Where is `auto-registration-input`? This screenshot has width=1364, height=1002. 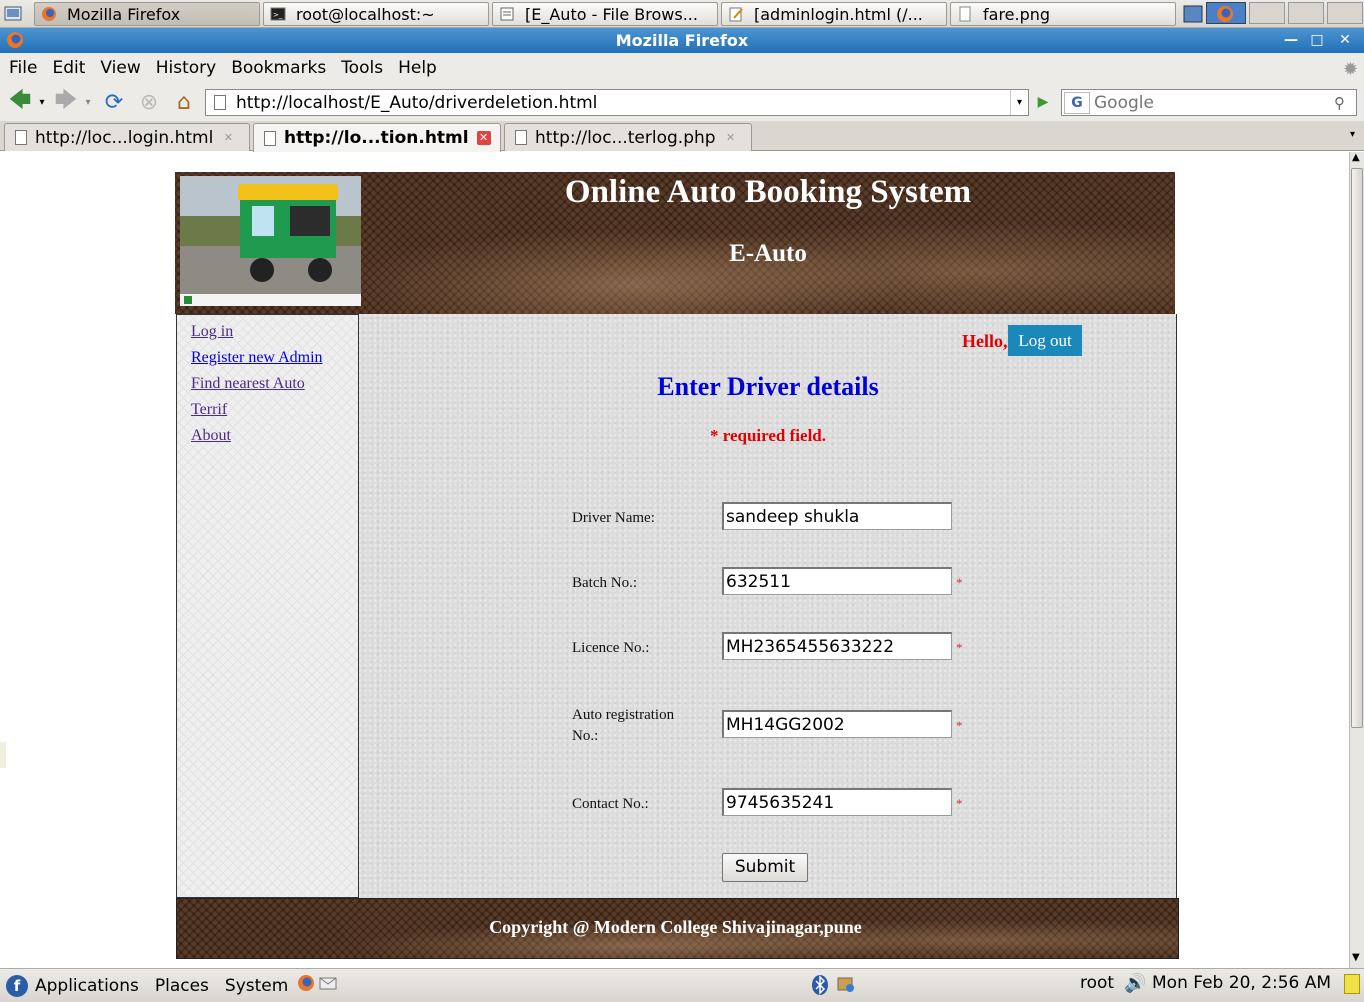 auto-registration-input is located at coordinates (837, 724).